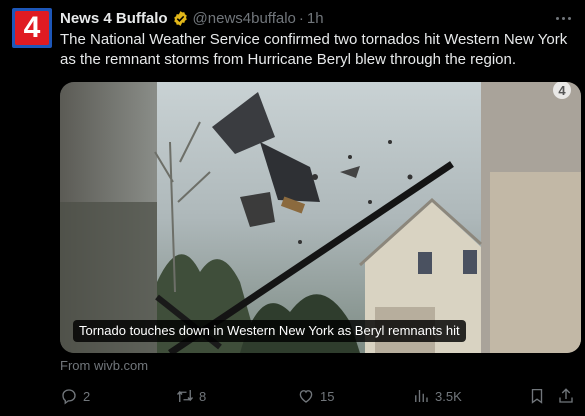 The image size is (585, 416). I want to click on action-bar: 2 8 15 3.5K, so click(317, 396).